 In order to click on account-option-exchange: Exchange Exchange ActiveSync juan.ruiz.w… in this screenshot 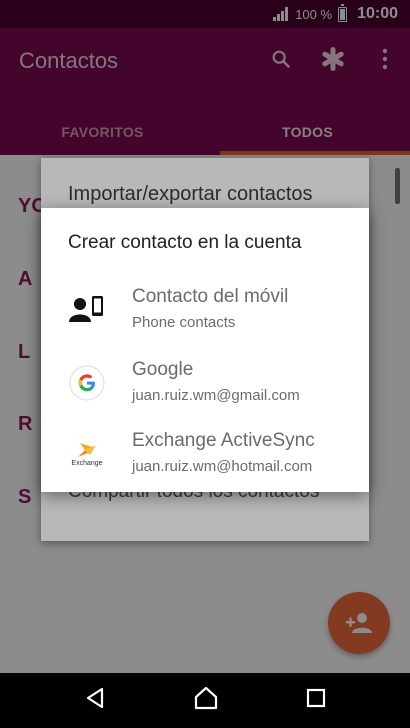, I will do `click(205, 457)`.